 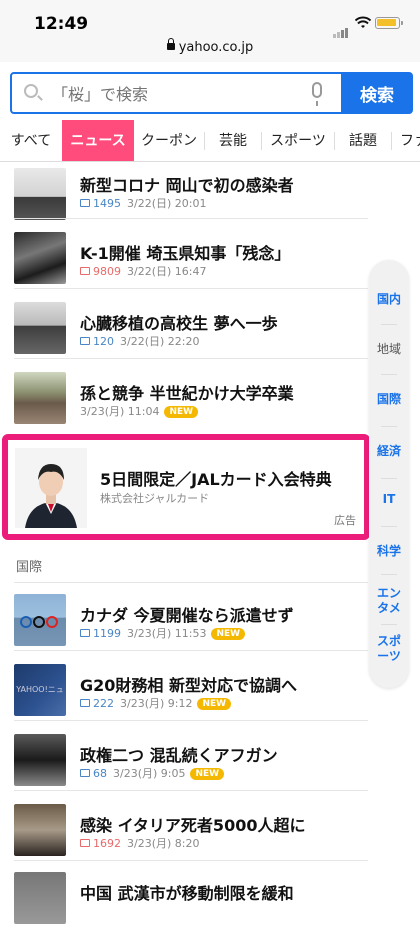 What do you see at coordinates (363, 140) in the screenshot?
I see `tab-topics: 話題` at bounding box center [363, 140].